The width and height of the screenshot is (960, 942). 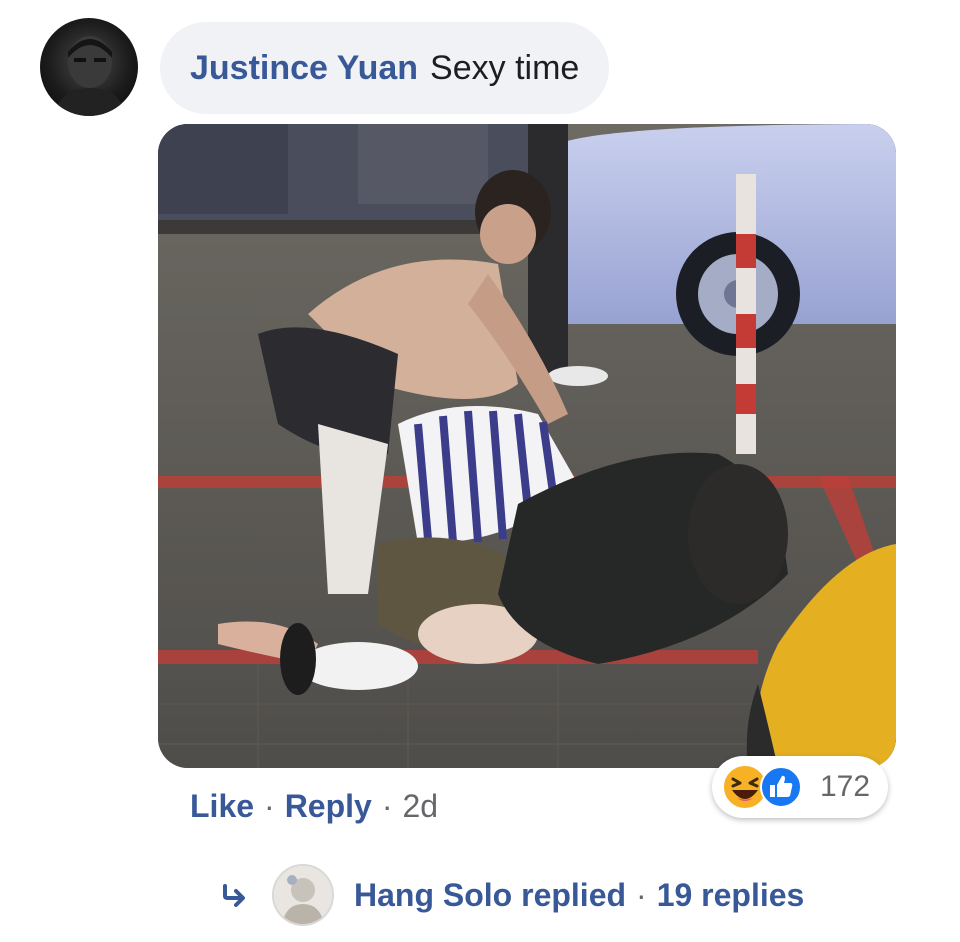 What do you see at coordinates (781, 787) in the screenshot?
I see `like-reaction-icon` at bounding box center [781, 787].